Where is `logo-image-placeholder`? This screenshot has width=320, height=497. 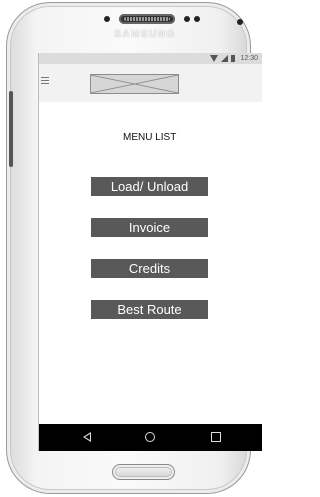 logo-image-placeholder is located at coordinates (134, 84).